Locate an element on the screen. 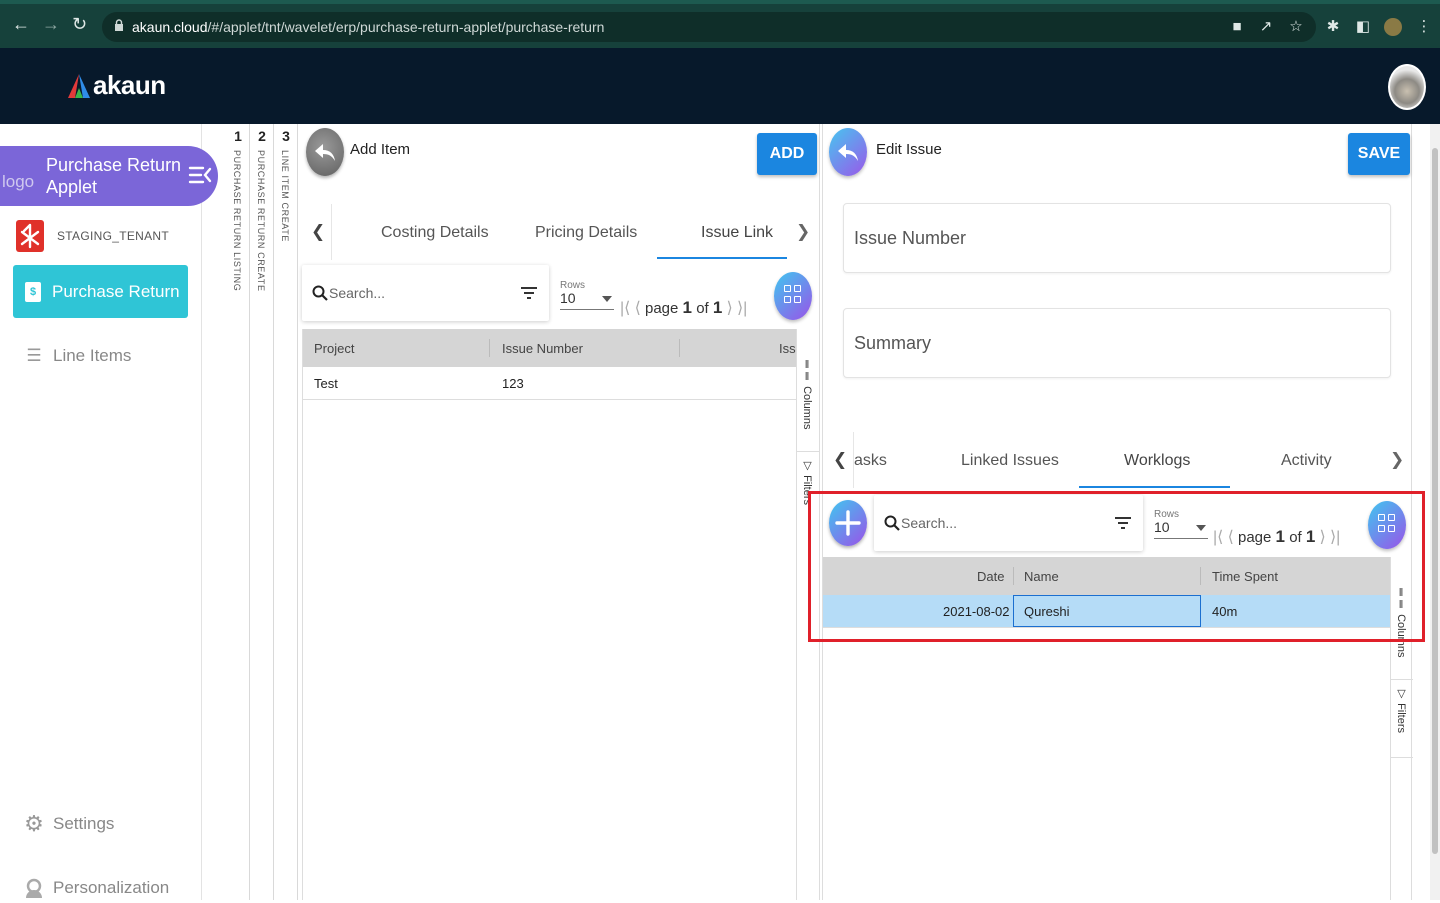  table-header: Project Issue Number Issu is located at coordinates (553, 348).